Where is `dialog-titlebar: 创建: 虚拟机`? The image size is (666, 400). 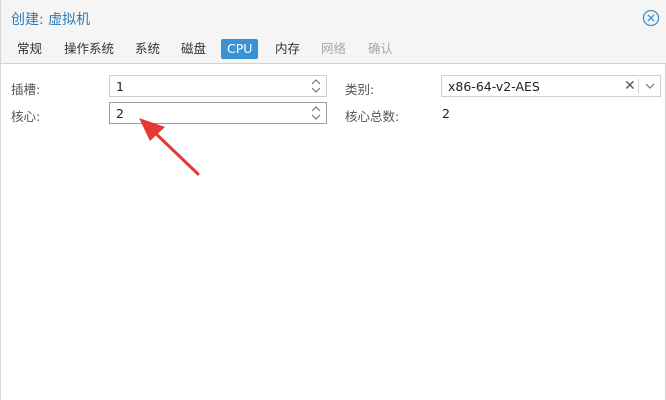 dialog-titlebar: 创建: 虚拟机 is located at coordinates (333, 18).